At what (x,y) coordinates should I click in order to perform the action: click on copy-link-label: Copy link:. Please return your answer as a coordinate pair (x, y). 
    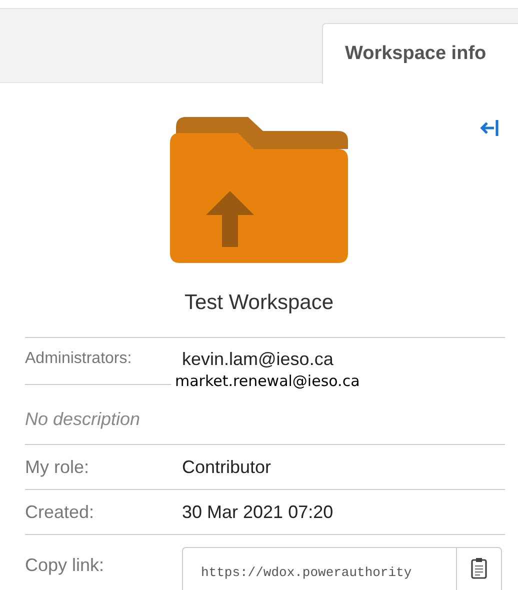
    Looking at the image, I should click on (65, 565).